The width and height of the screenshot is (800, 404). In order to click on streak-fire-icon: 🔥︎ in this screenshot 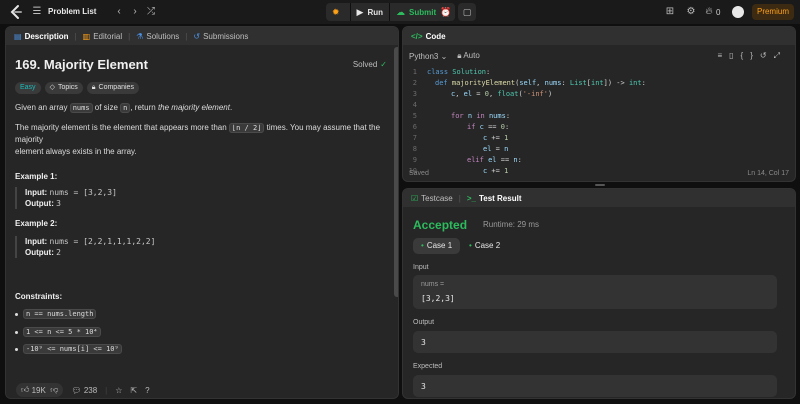, I will do `click(709, 12)`.